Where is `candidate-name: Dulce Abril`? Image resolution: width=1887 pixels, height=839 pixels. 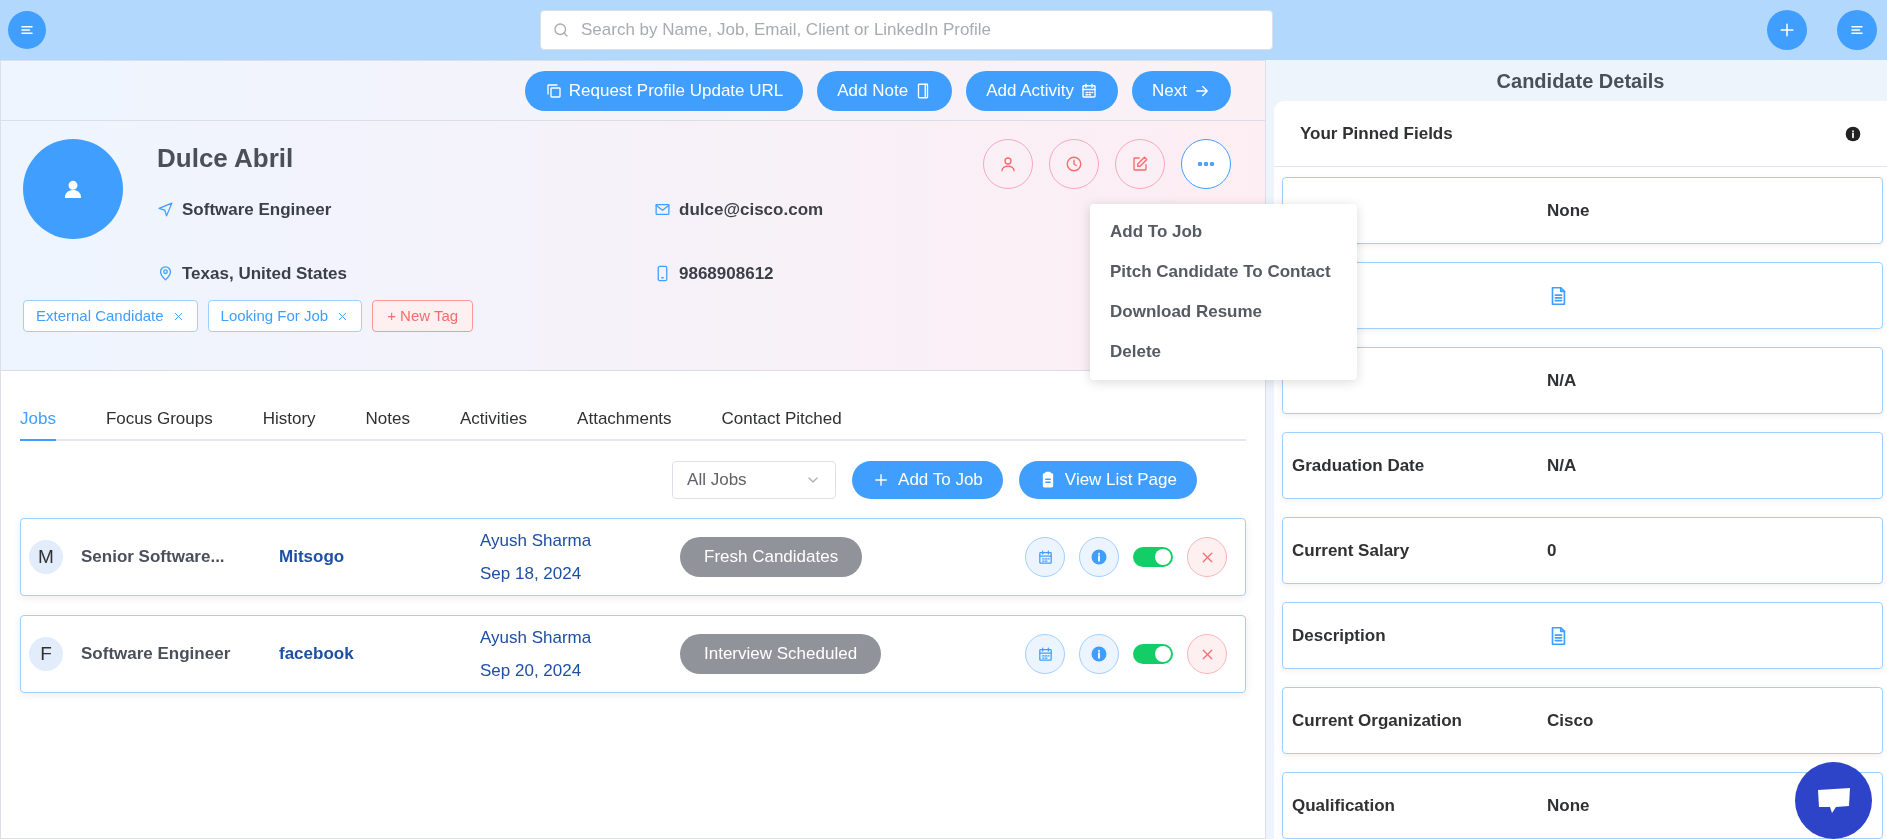
candidate-name: Dulce Abril is located at coordinates (226, 158).